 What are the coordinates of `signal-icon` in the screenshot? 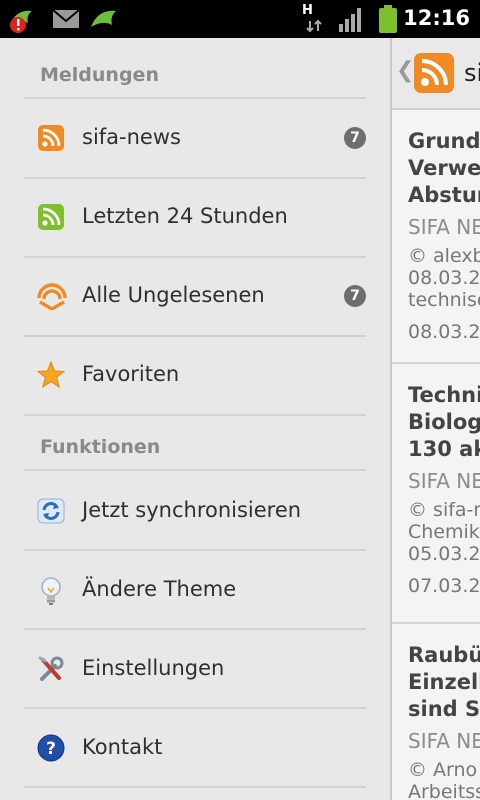 It's located at (351, 22).